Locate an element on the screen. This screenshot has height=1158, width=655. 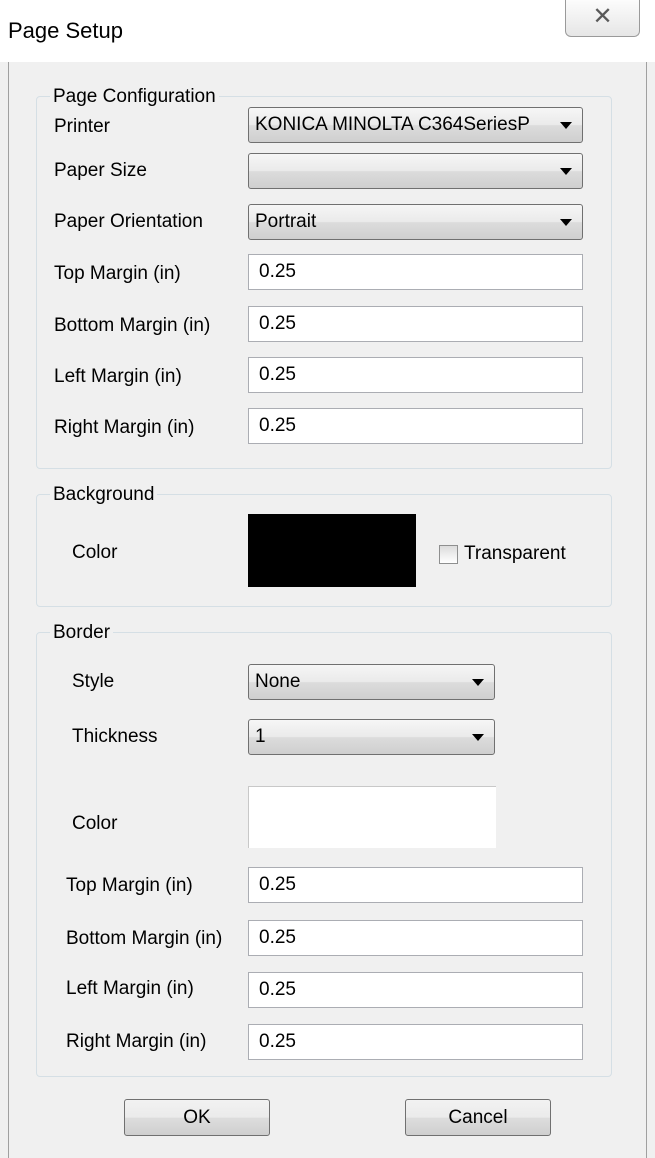
border-top-margin-input: 0.25 is located at coordinates (415, 885).